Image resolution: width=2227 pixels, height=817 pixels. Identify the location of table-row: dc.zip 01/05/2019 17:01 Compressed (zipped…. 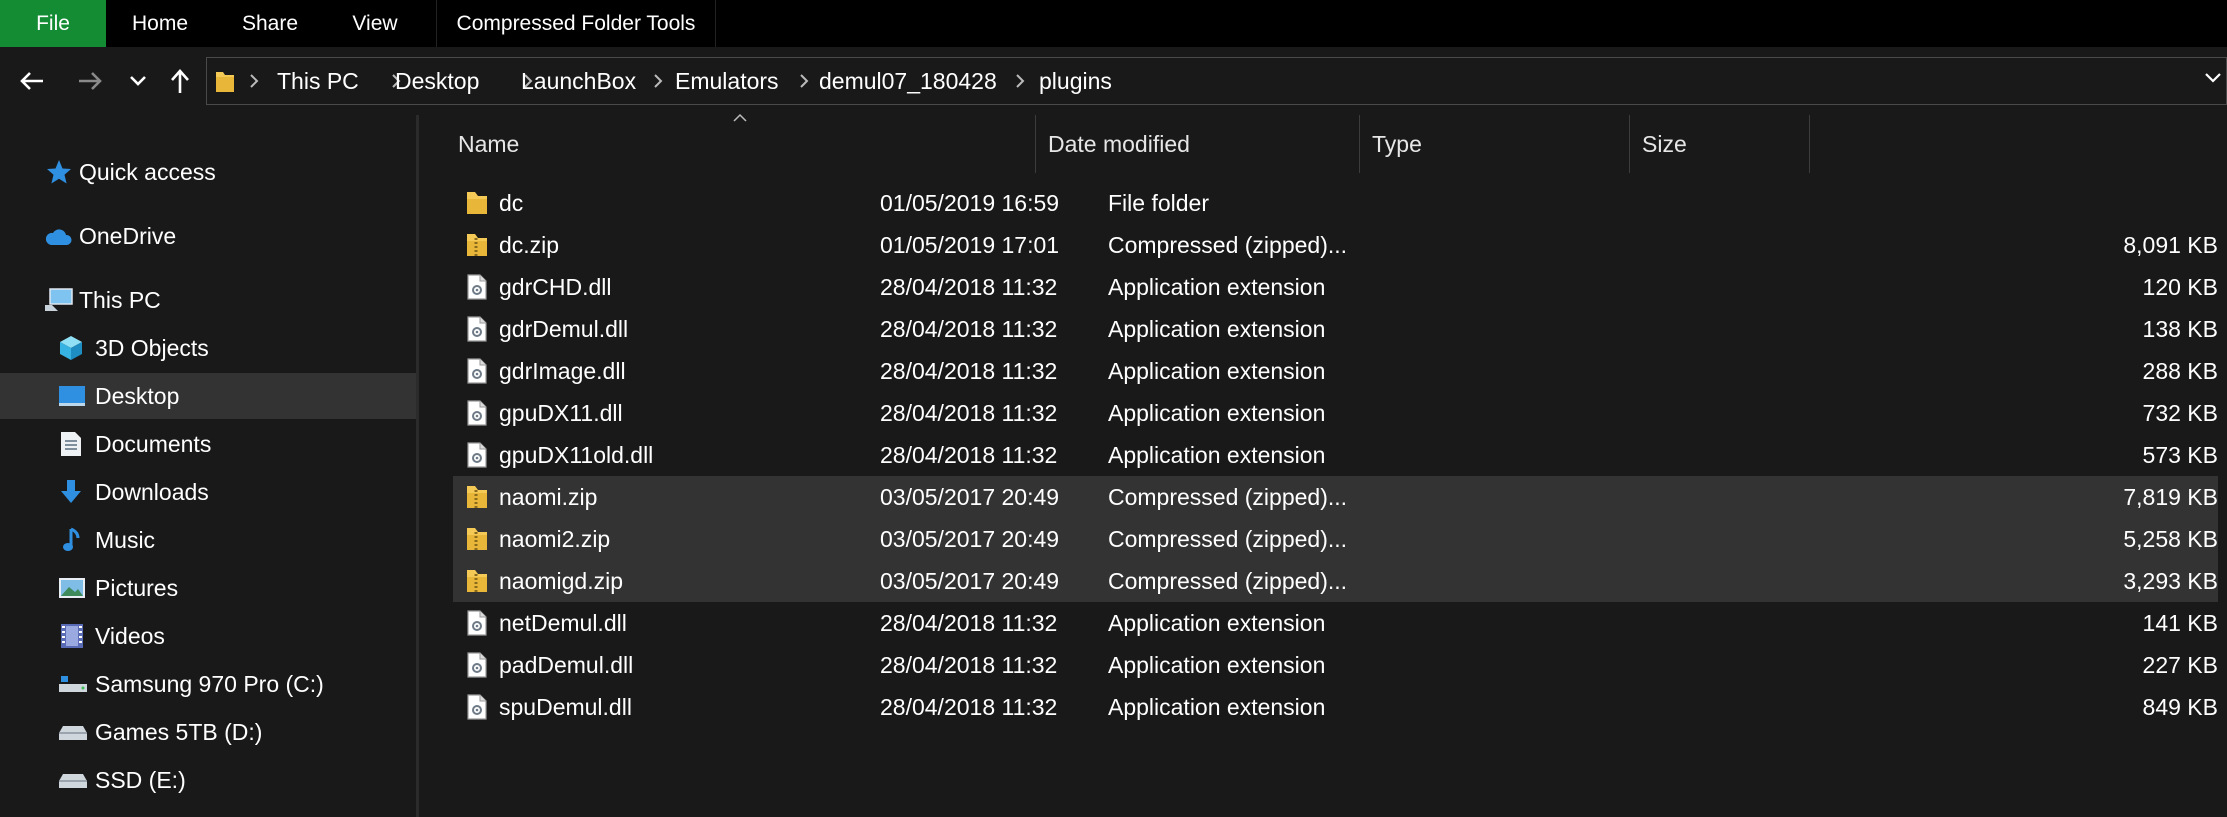
(1335, 245).